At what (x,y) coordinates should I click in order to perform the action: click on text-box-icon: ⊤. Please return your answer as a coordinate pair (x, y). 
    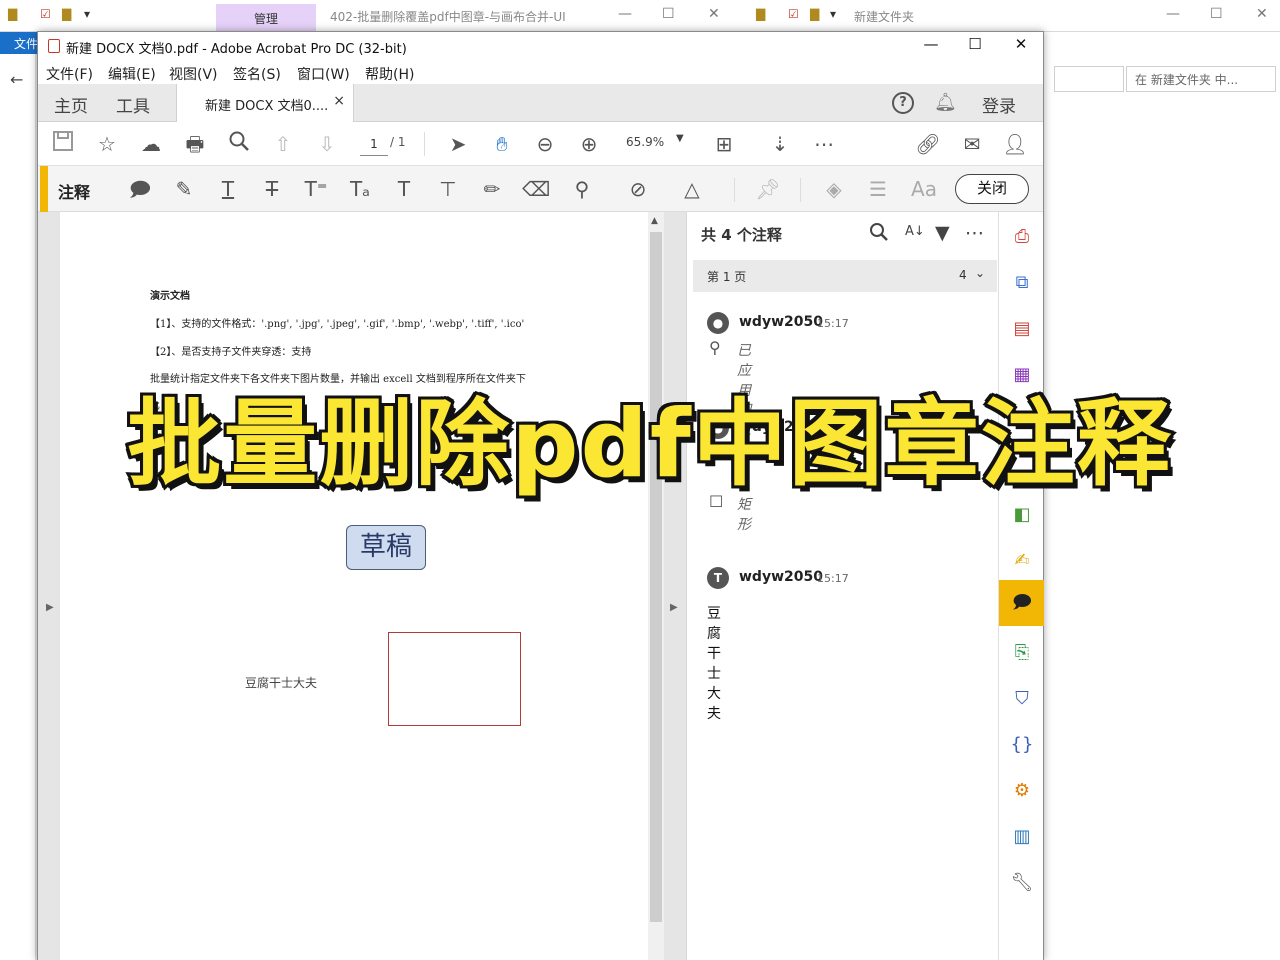
    Looking at the image, I should click on (448, 189).